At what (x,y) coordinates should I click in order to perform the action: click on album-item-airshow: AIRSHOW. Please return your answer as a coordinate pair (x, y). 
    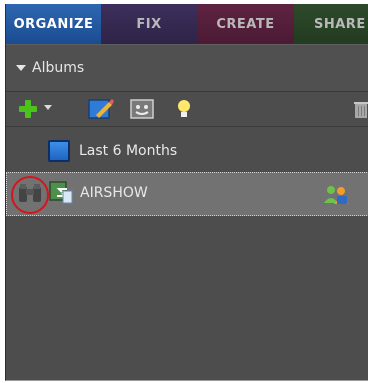
    Looking at the image, I should click on (187, 194).